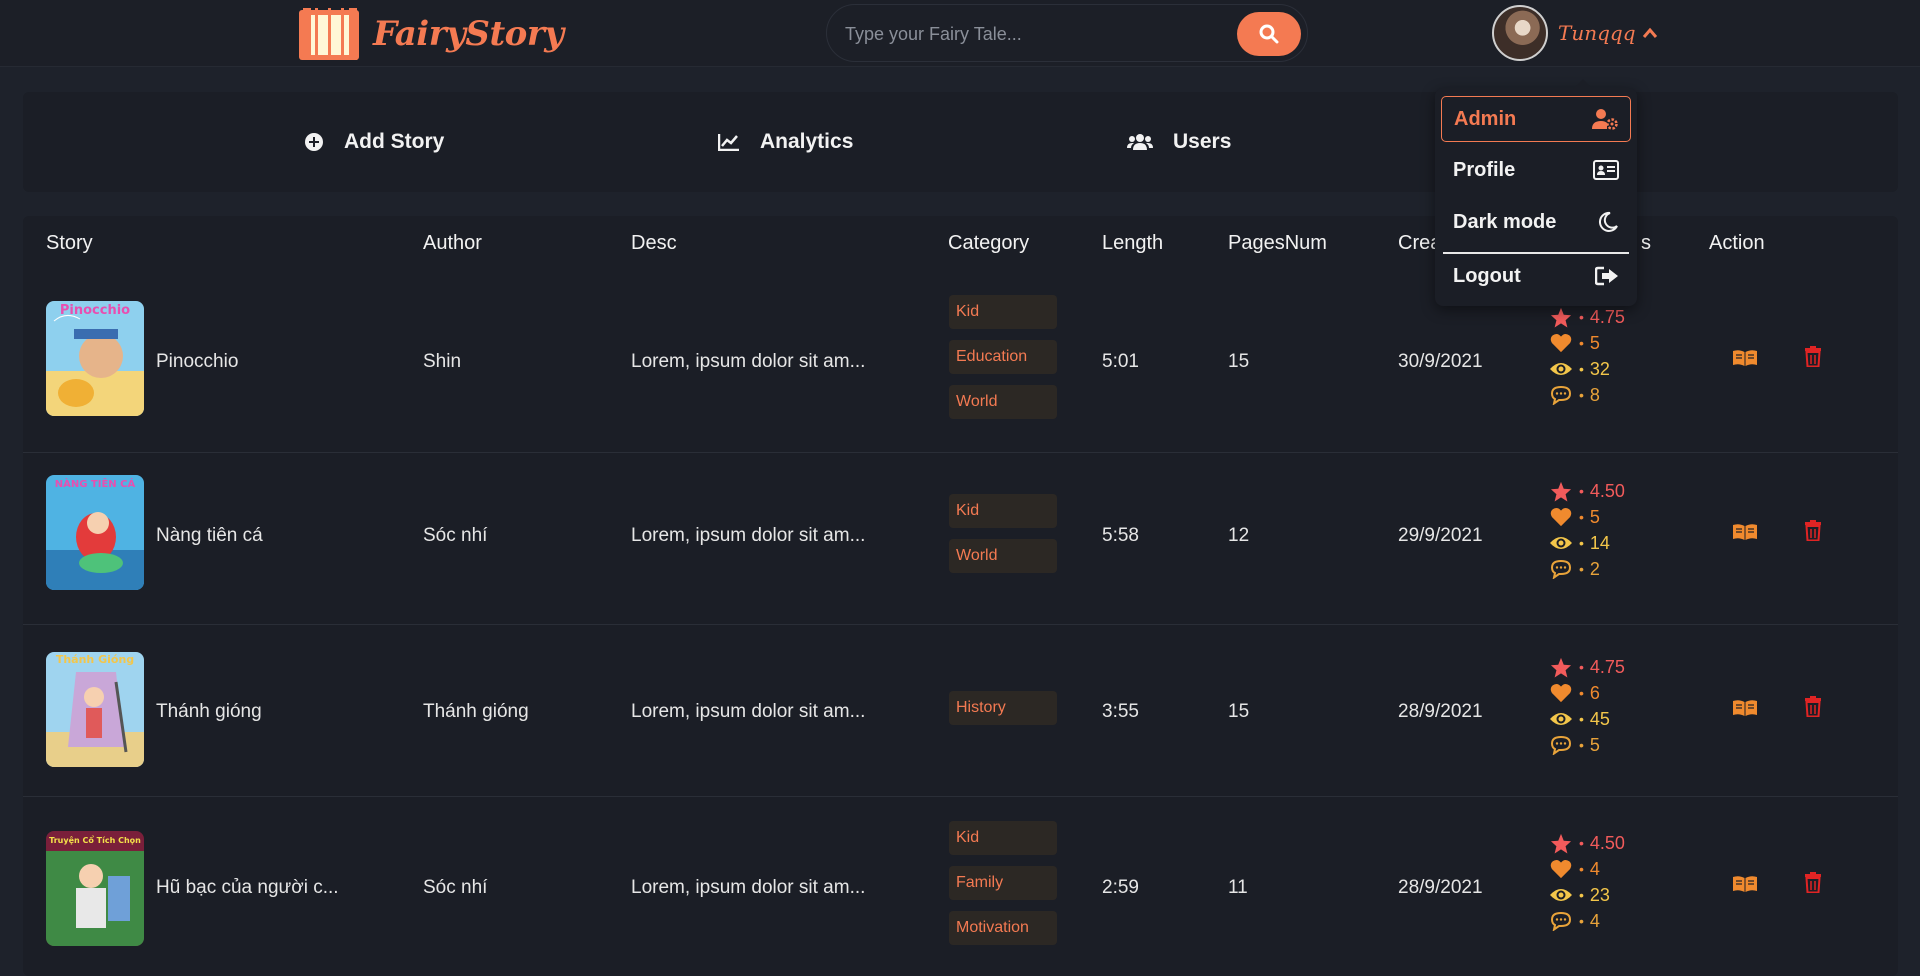  Describe the element at coordinates (1536, 222) in the screenshot. I see `menu-item-dark-mode: Dark mode` at that location.